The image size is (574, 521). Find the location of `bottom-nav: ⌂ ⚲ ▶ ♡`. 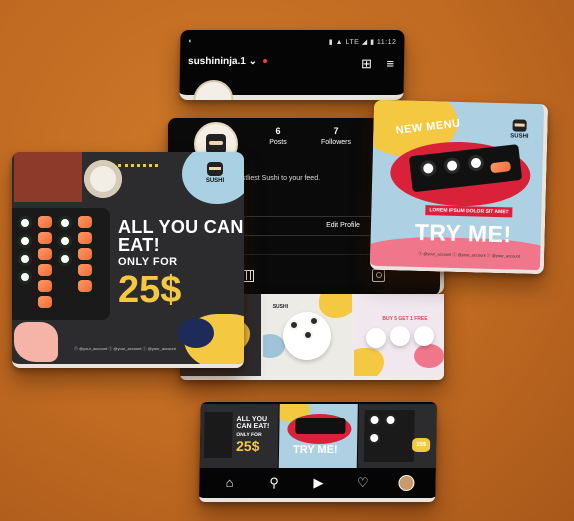

bottom-nav: ⌂ ⚲ ▶ ♡ is located at coordinates (317, 483).